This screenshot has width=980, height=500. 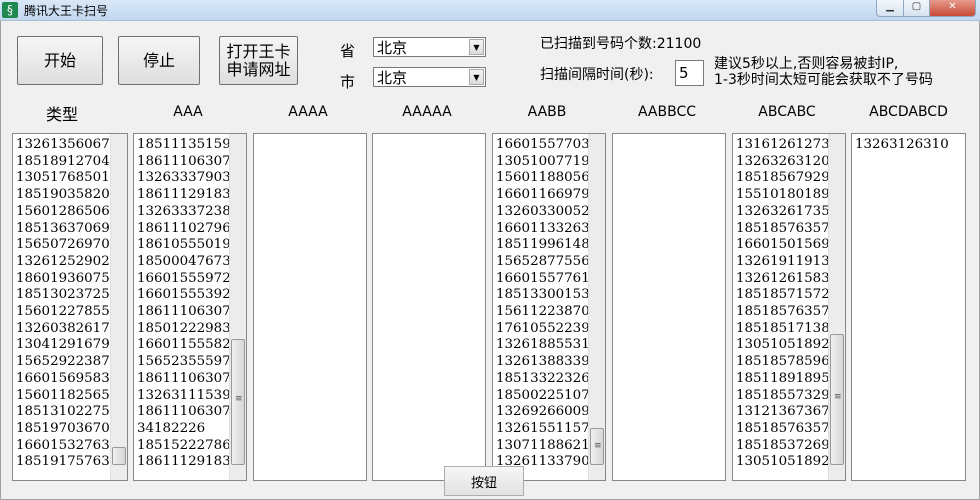 What do you see at coordinates (902, 145) in the screenshot?
I see `list-item: 13263126310` at bounding box center [902, 145].